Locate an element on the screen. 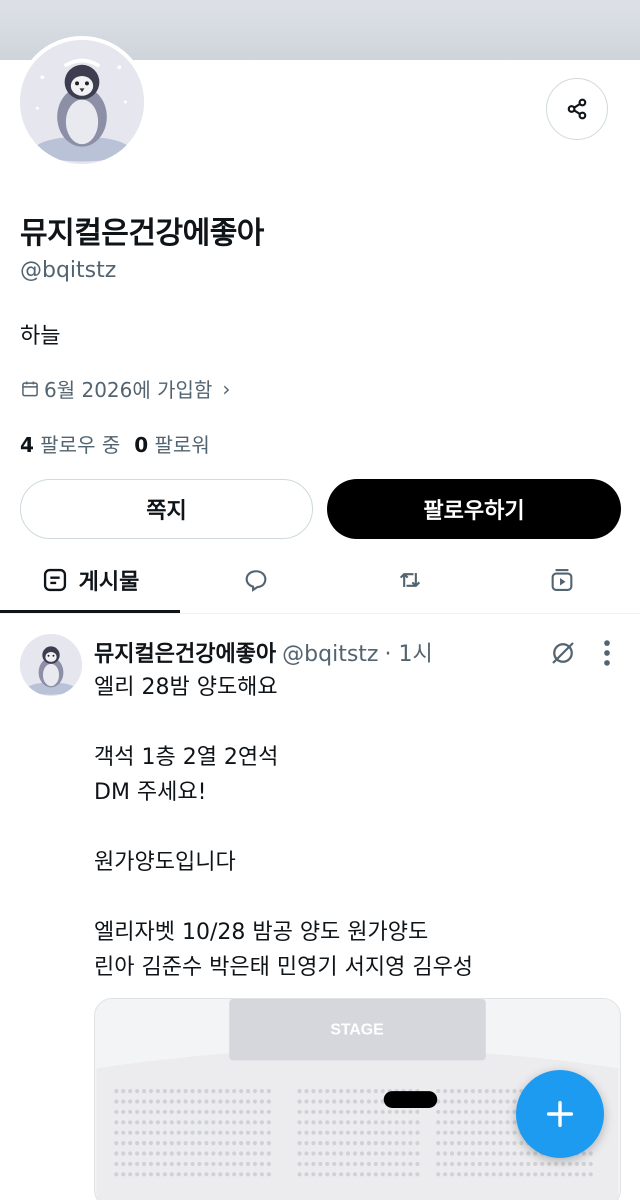 The width and height of the screenshot is (640, 1200). tab-media is located at coordinates (562, 580).